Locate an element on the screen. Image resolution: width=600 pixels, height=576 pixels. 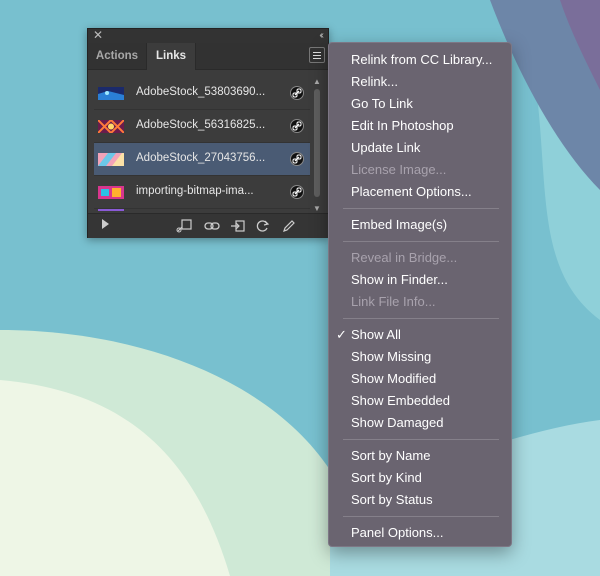
play-icon is located at coordinates (105, 224).